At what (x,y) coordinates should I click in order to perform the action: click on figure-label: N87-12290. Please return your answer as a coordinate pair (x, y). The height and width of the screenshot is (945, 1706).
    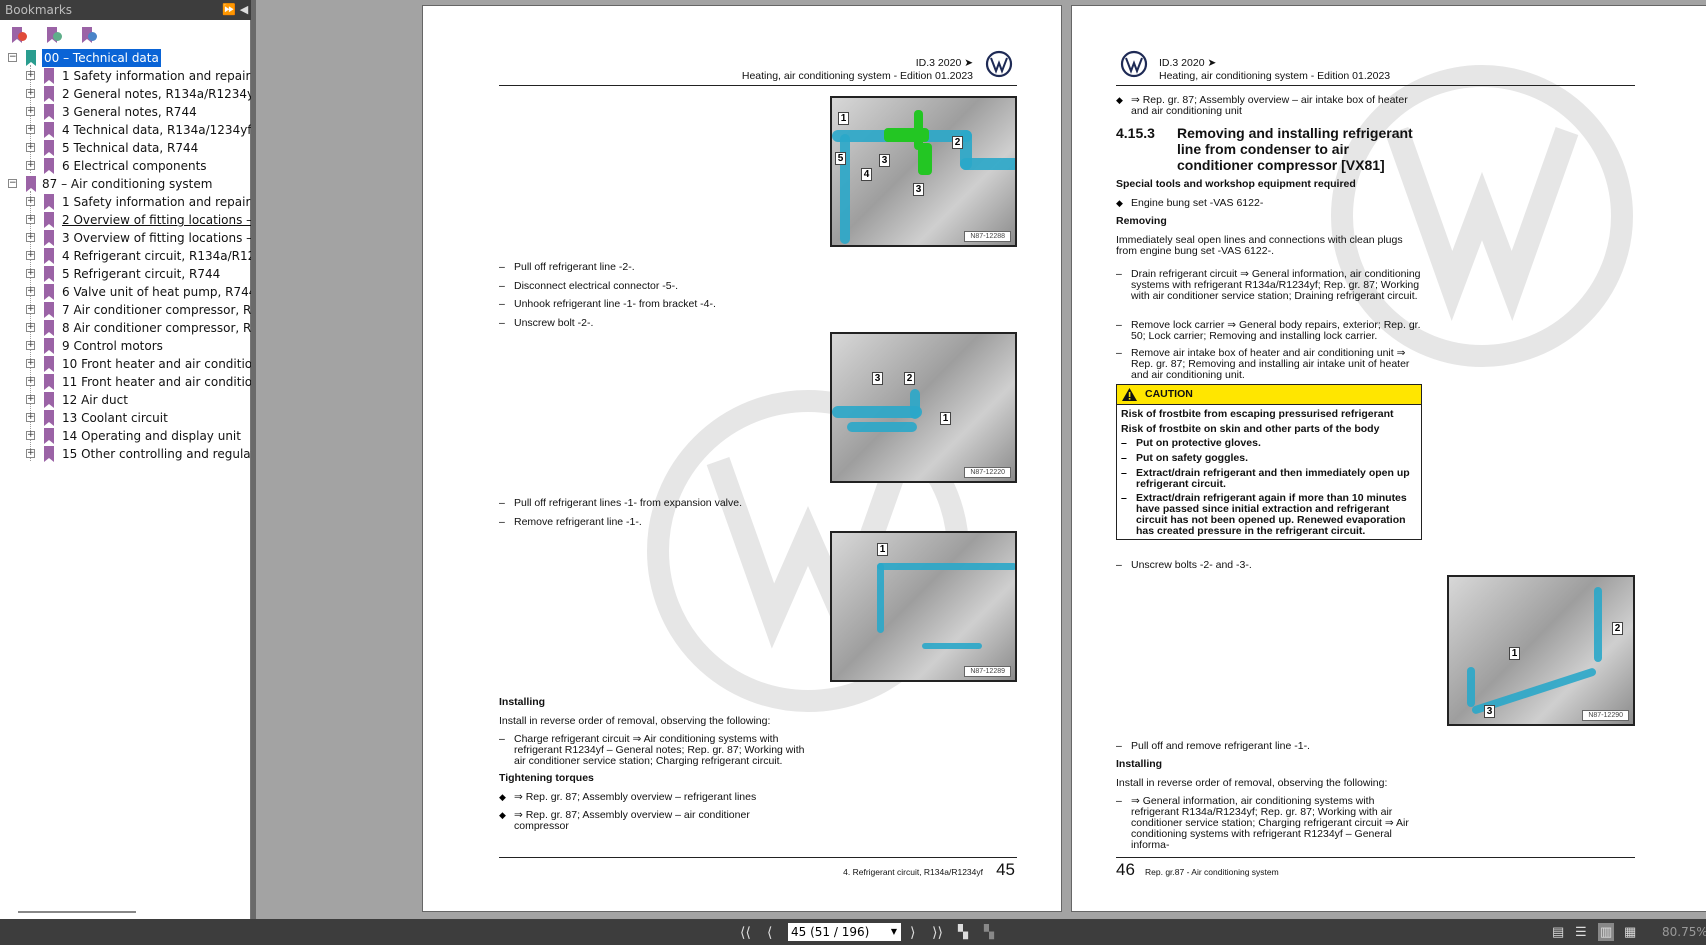
    Looking at the image, I should click on (1605, 715).